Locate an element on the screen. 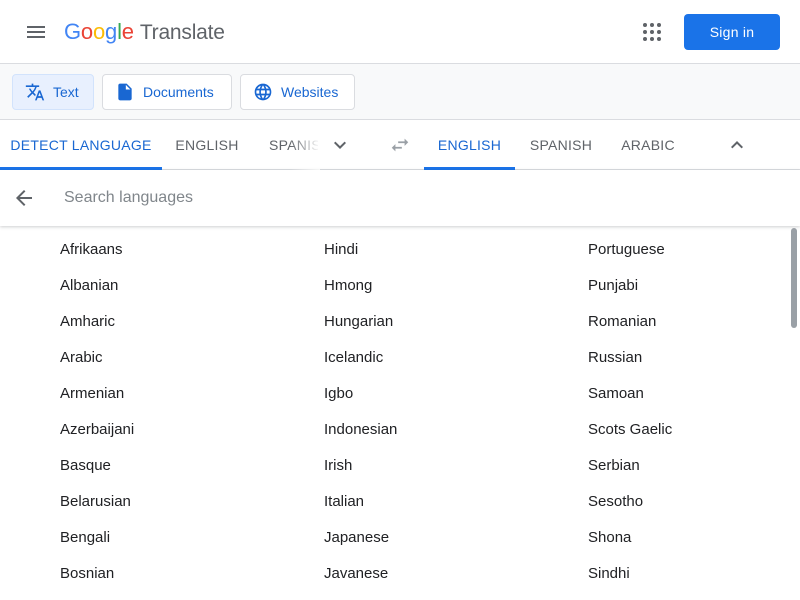 This screenshot has height=600, width=800. language-item: Japanese is located at coordinates (444, 538).